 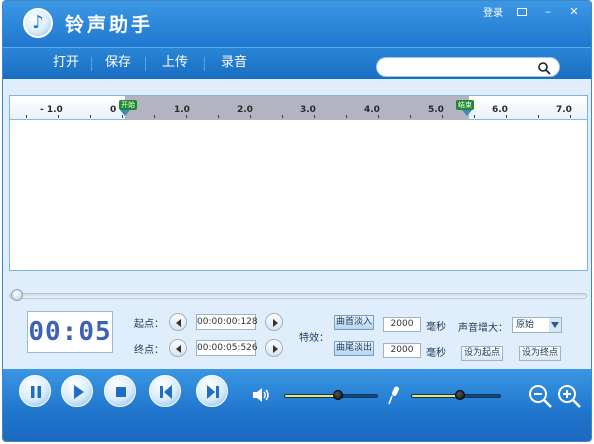 I want to click on skip-back-icon, so click(x=166, y=392).